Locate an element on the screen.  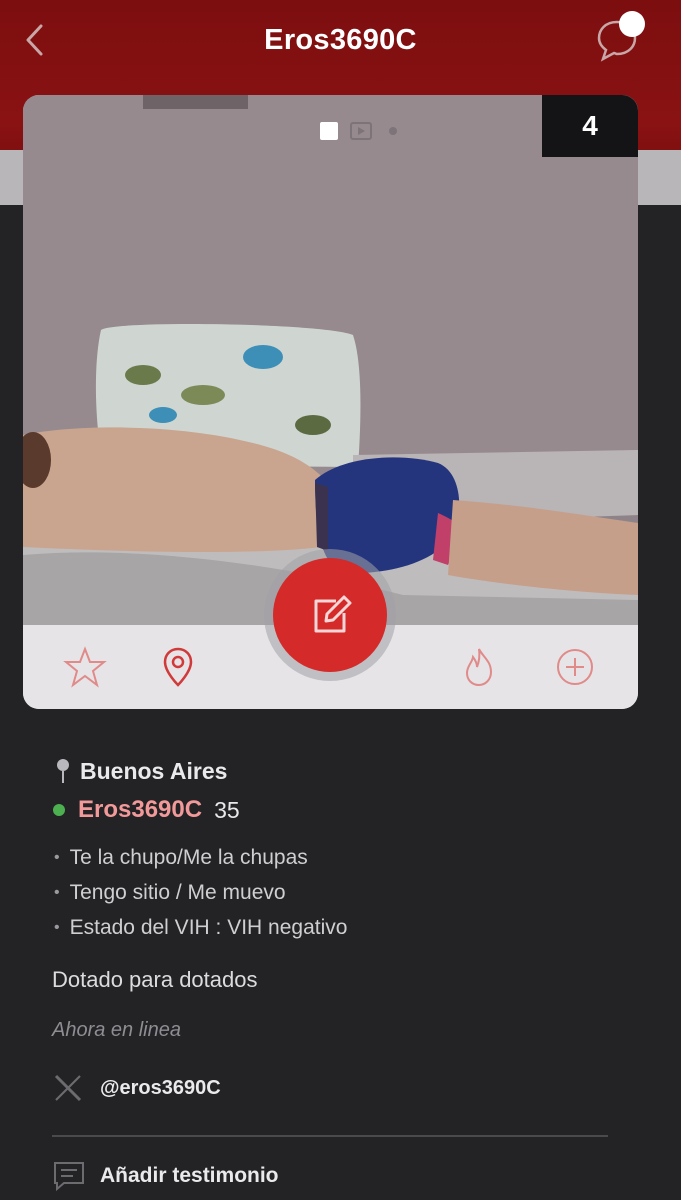
plus-circle-icon is located at coordinates (575, 667).